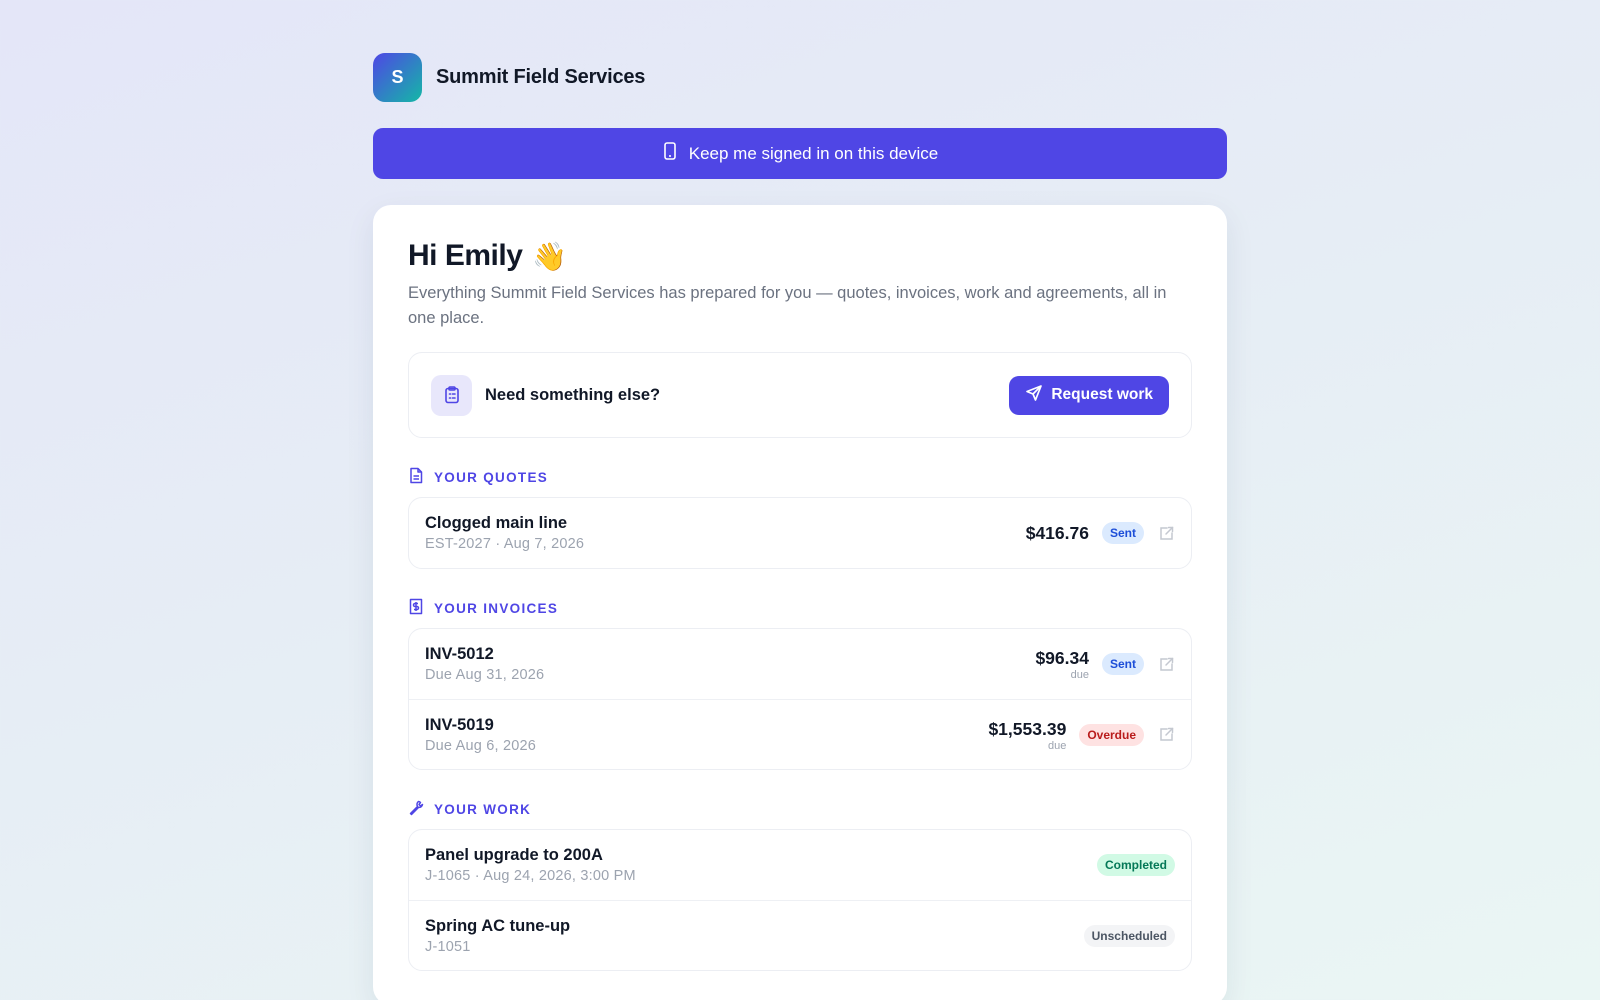 The height and width of the screenshot is (1000, 1600). I want to click on quotes-heading-label: YOUR QUOTES, so click(491, 477).